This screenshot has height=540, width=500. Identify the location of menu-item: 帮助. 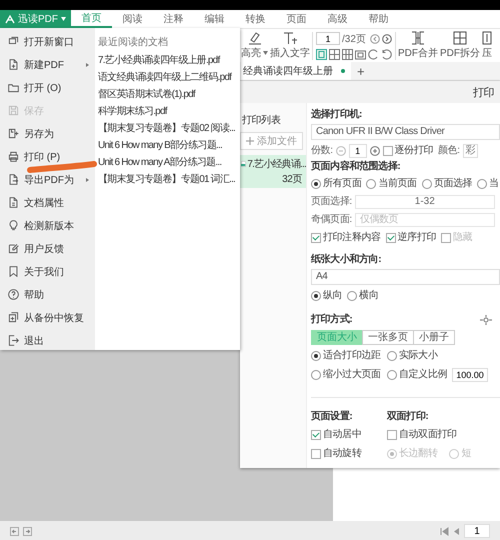
(47, 294).